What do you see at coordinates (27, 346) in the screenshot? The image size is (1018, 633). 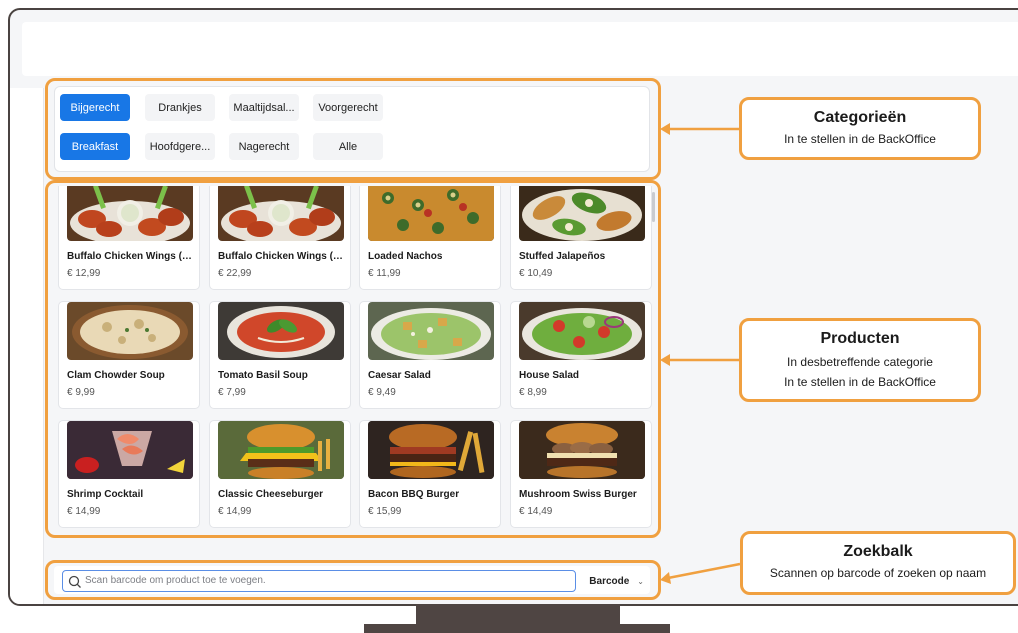 I see `left-sidebar-strip` at bounding box center [27, 346].